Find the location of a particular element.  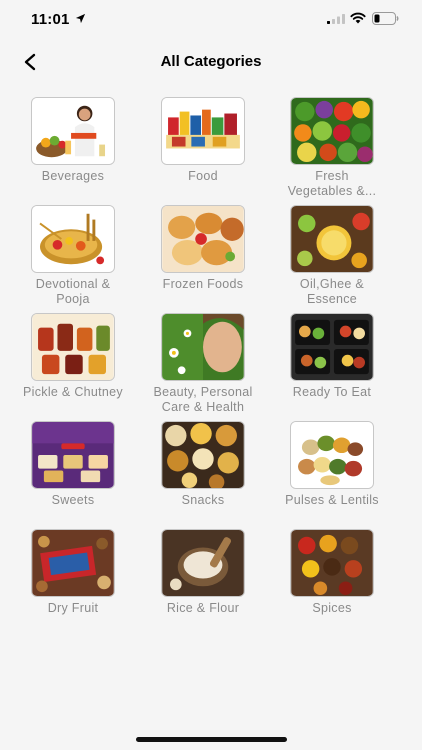

cellular-signal-icon is located at coordinates (336, 19).